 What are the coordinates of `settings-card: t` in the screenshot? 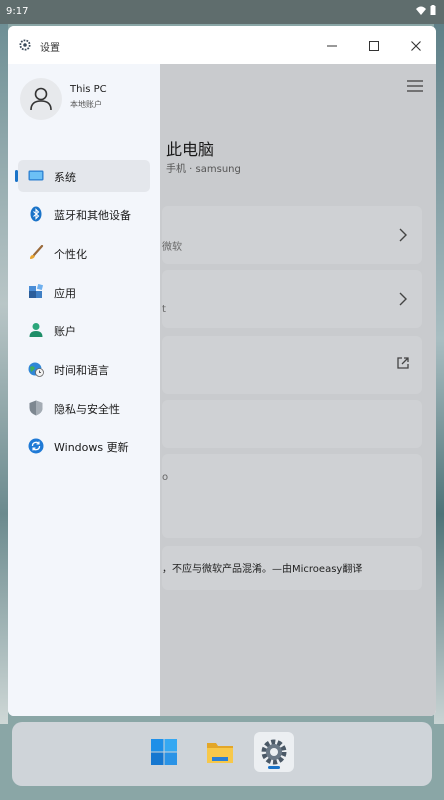 It's located at (292, 299).